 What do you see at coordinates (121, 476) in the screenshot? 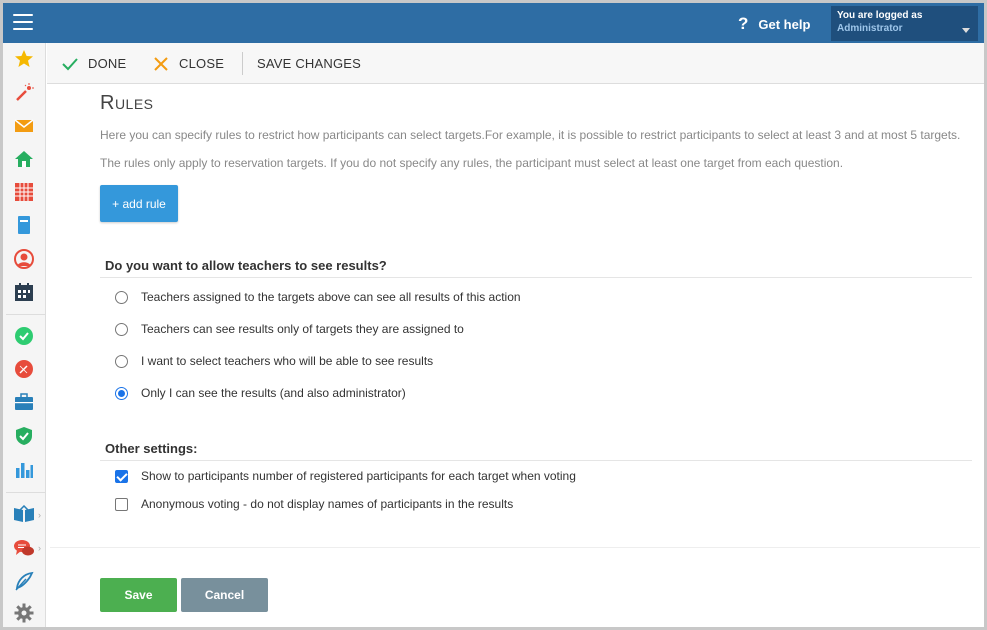
I see `checkbox-checked` at bounding box center [121, 476].